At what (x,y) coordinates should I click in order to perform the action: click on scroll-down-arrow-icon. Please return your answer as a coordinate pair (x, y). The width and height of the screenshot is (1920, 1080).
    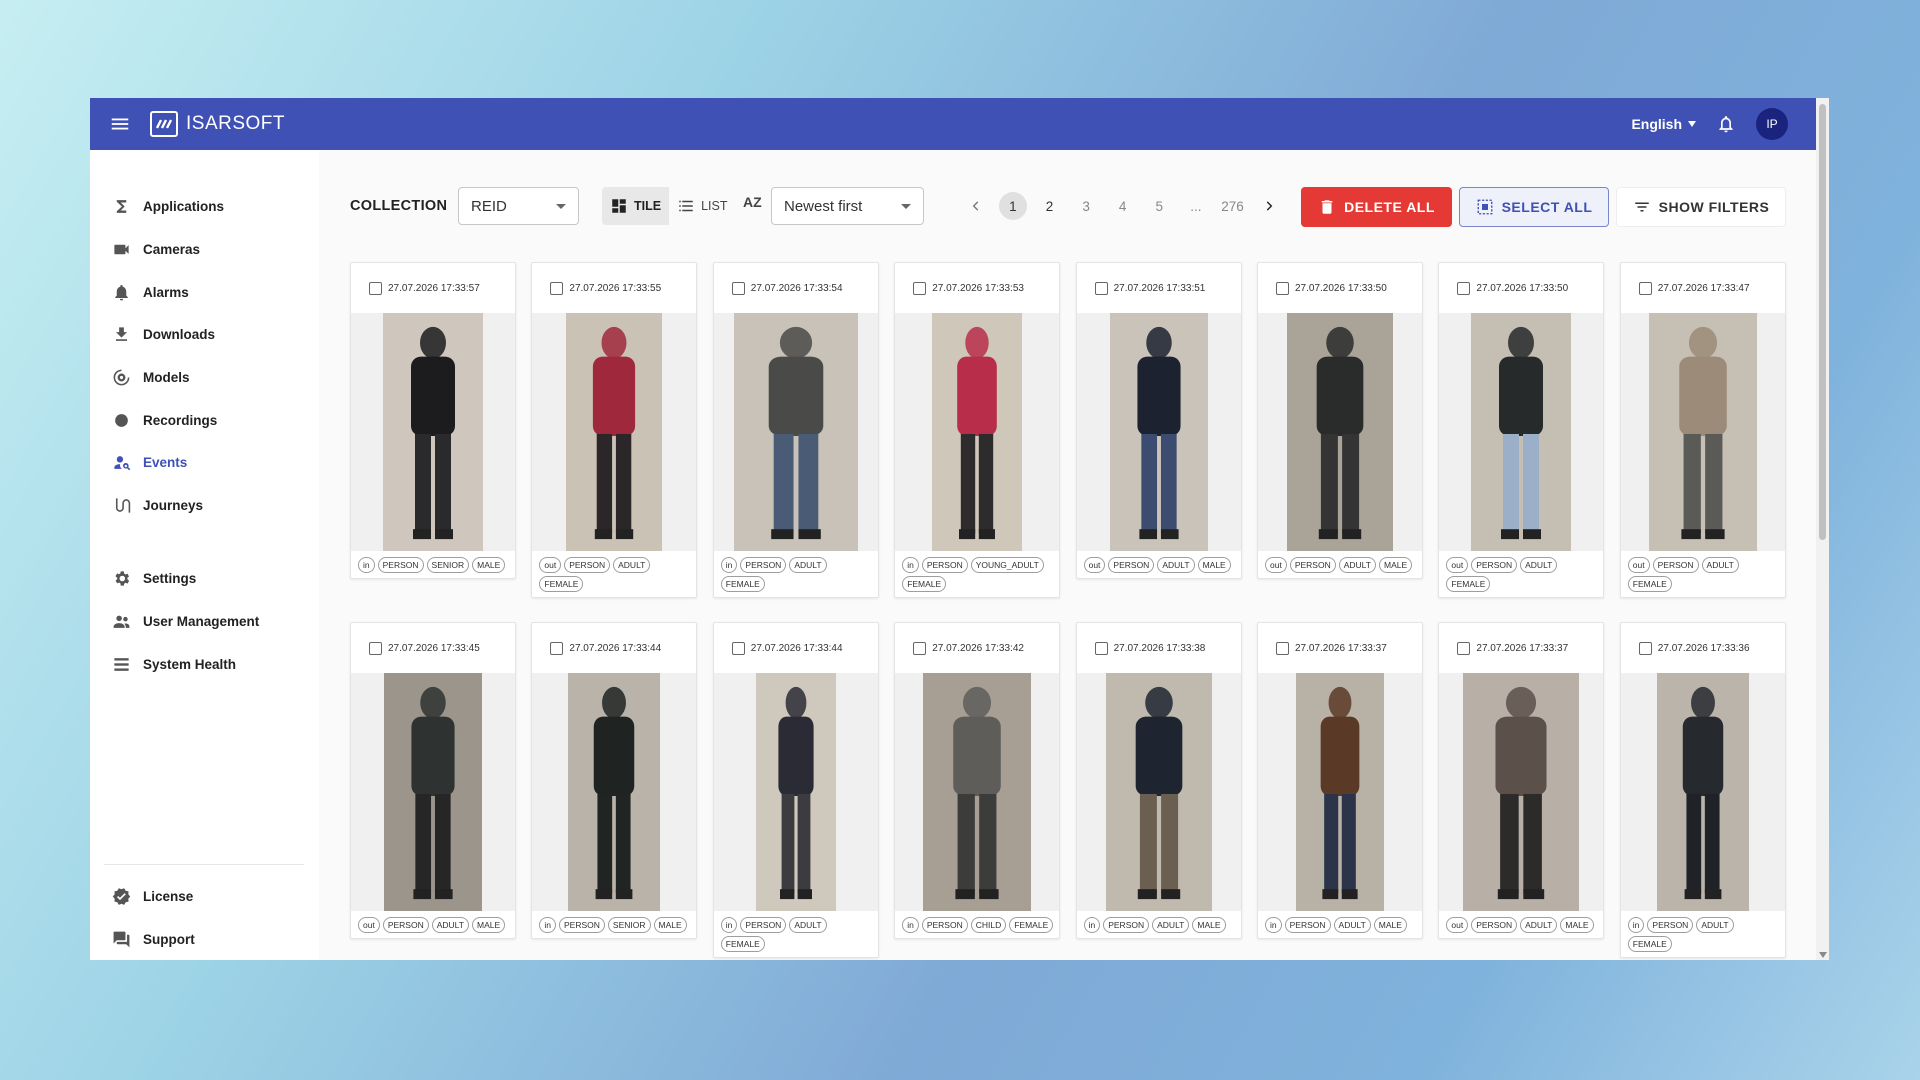
    Looking at the image, I should click on (1823, 955).